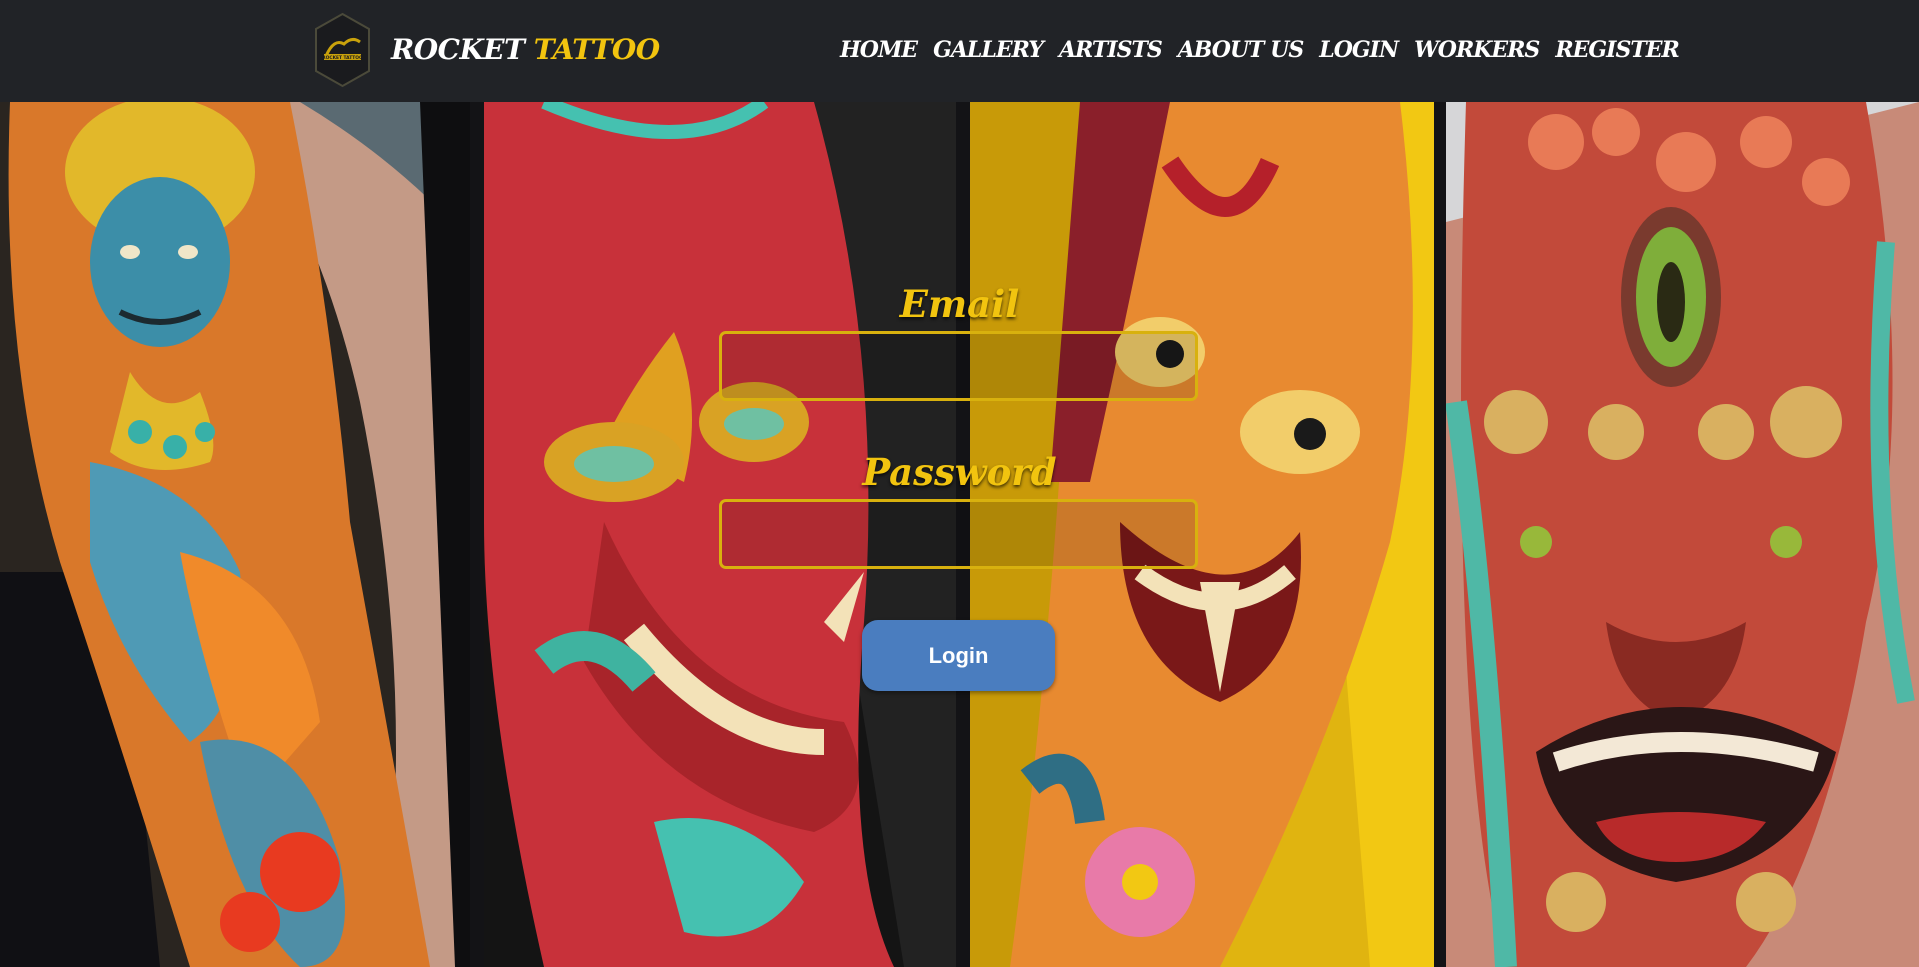 The height and width of the screenshot is (967, 1919). What do you see at coordinates (1477, 50) in the screenshot?
I see `nav-item-workers: WORKERS` at bounding box center [1477, 50].